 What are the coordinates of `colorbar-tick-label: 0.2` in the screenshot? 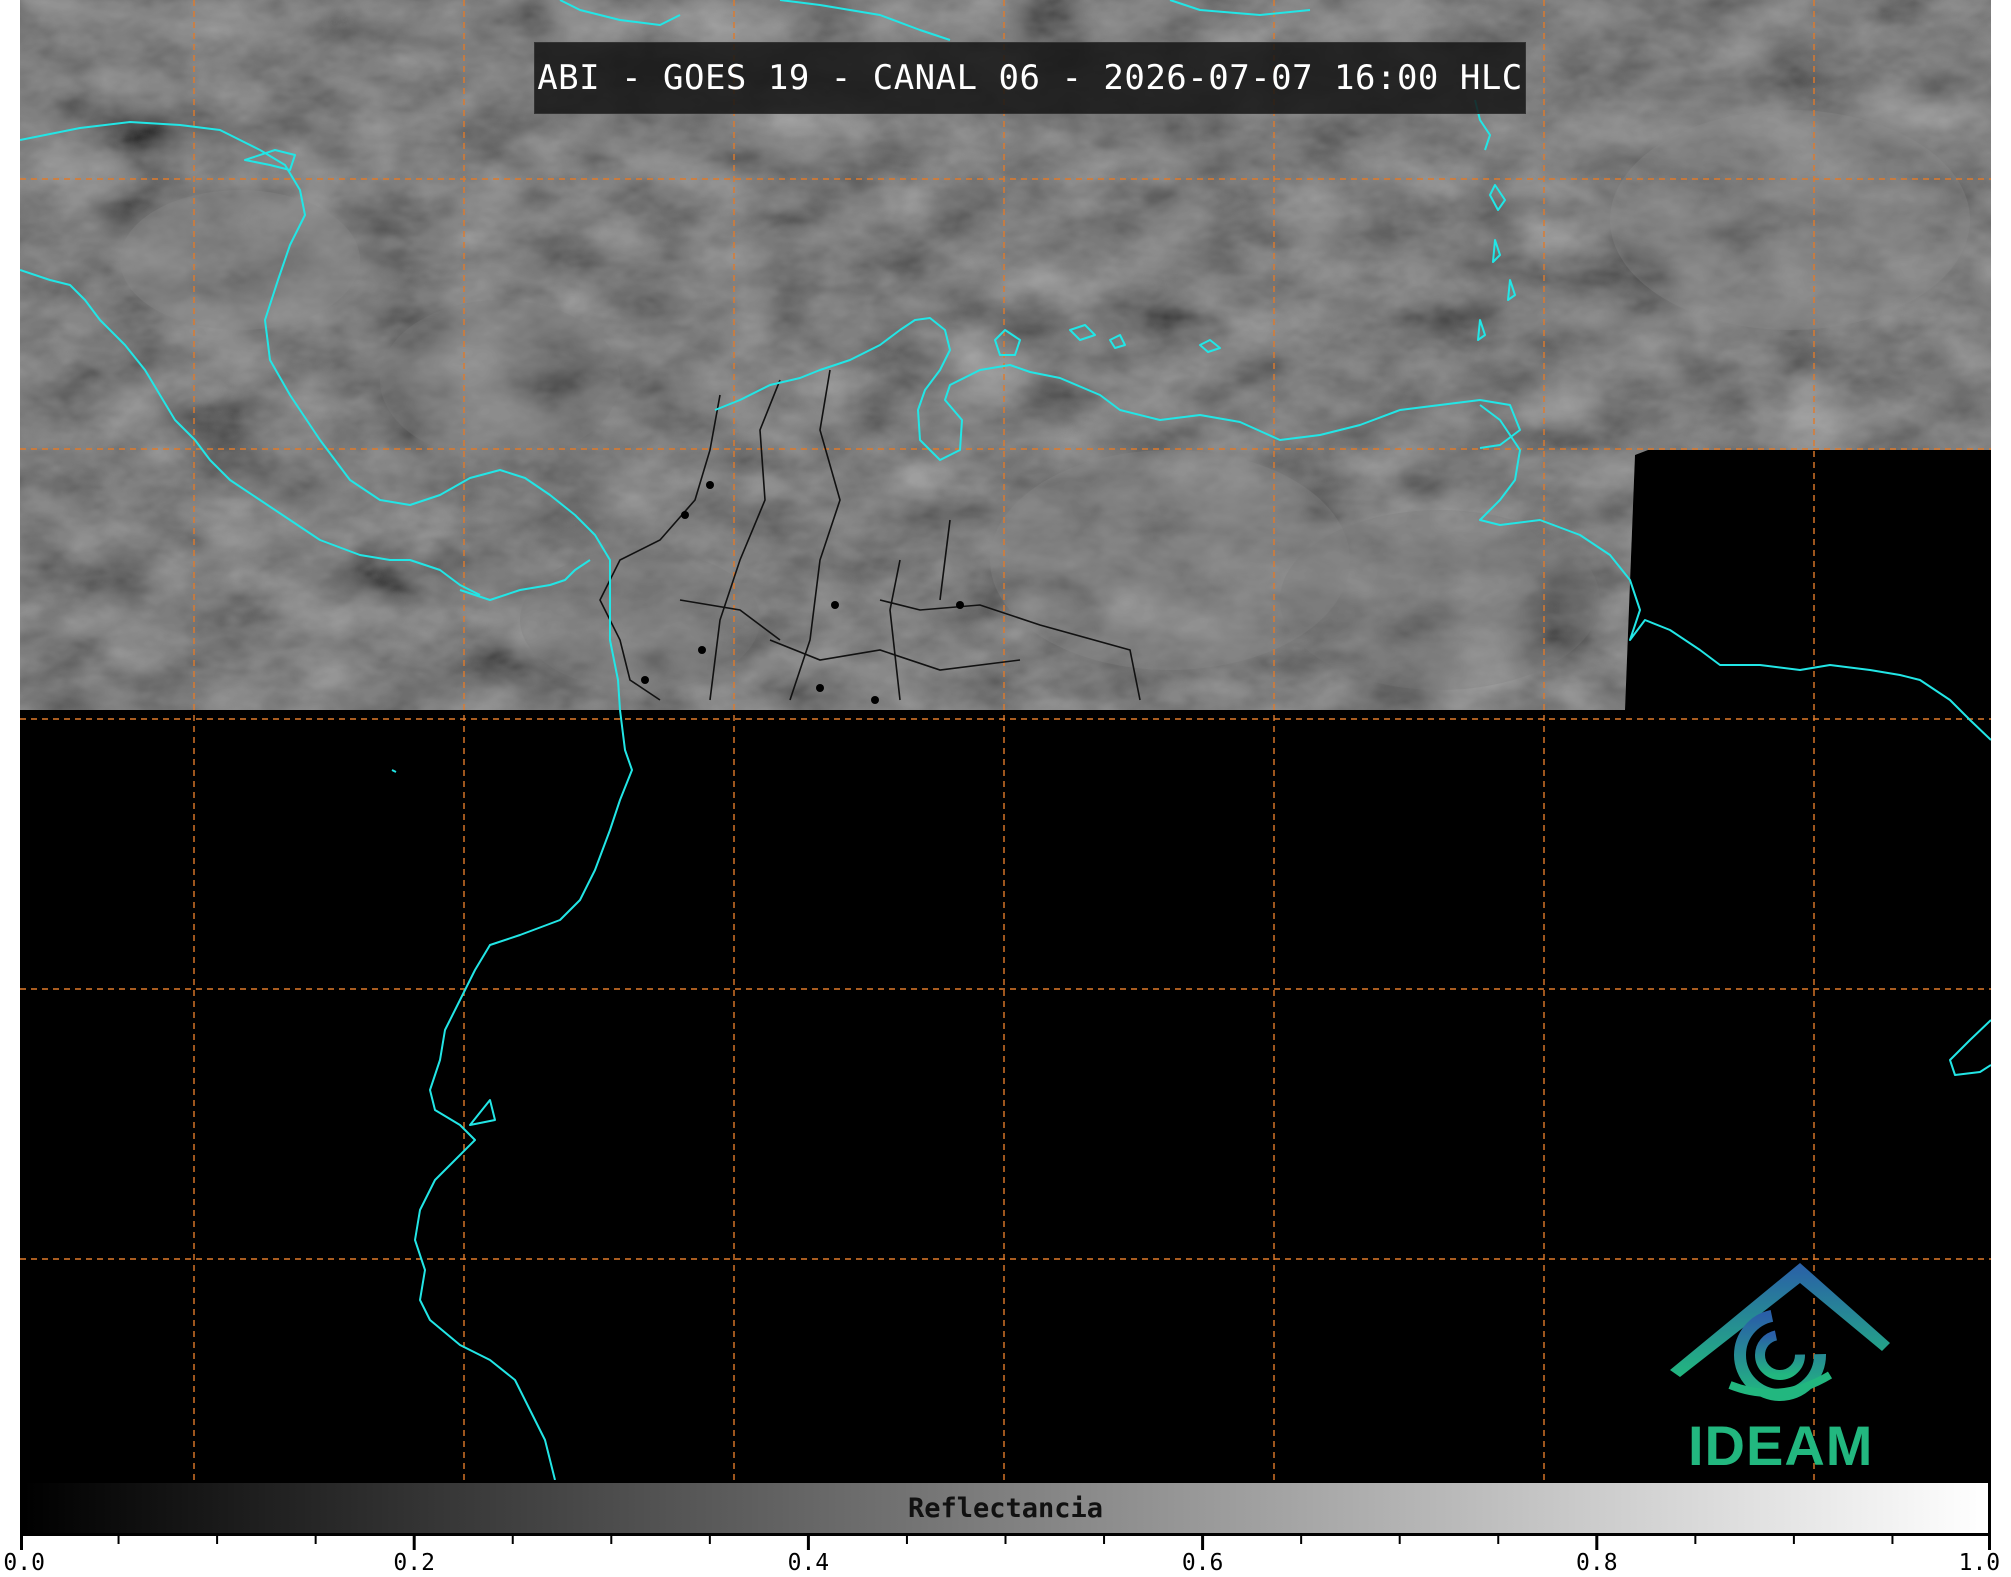 It's located at (414, 1563).